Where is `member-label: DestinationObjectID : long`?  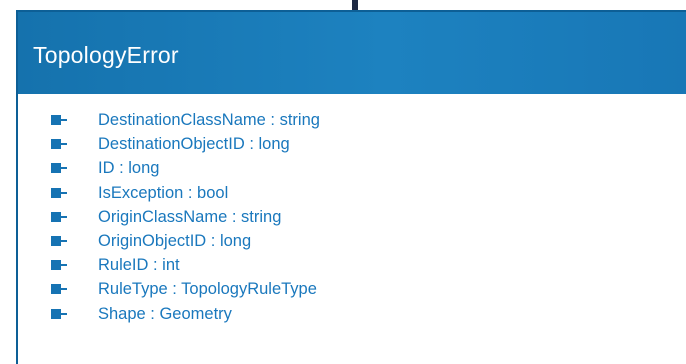
member-label: DestinationObjectID : long is located at coordinates (194, 144).